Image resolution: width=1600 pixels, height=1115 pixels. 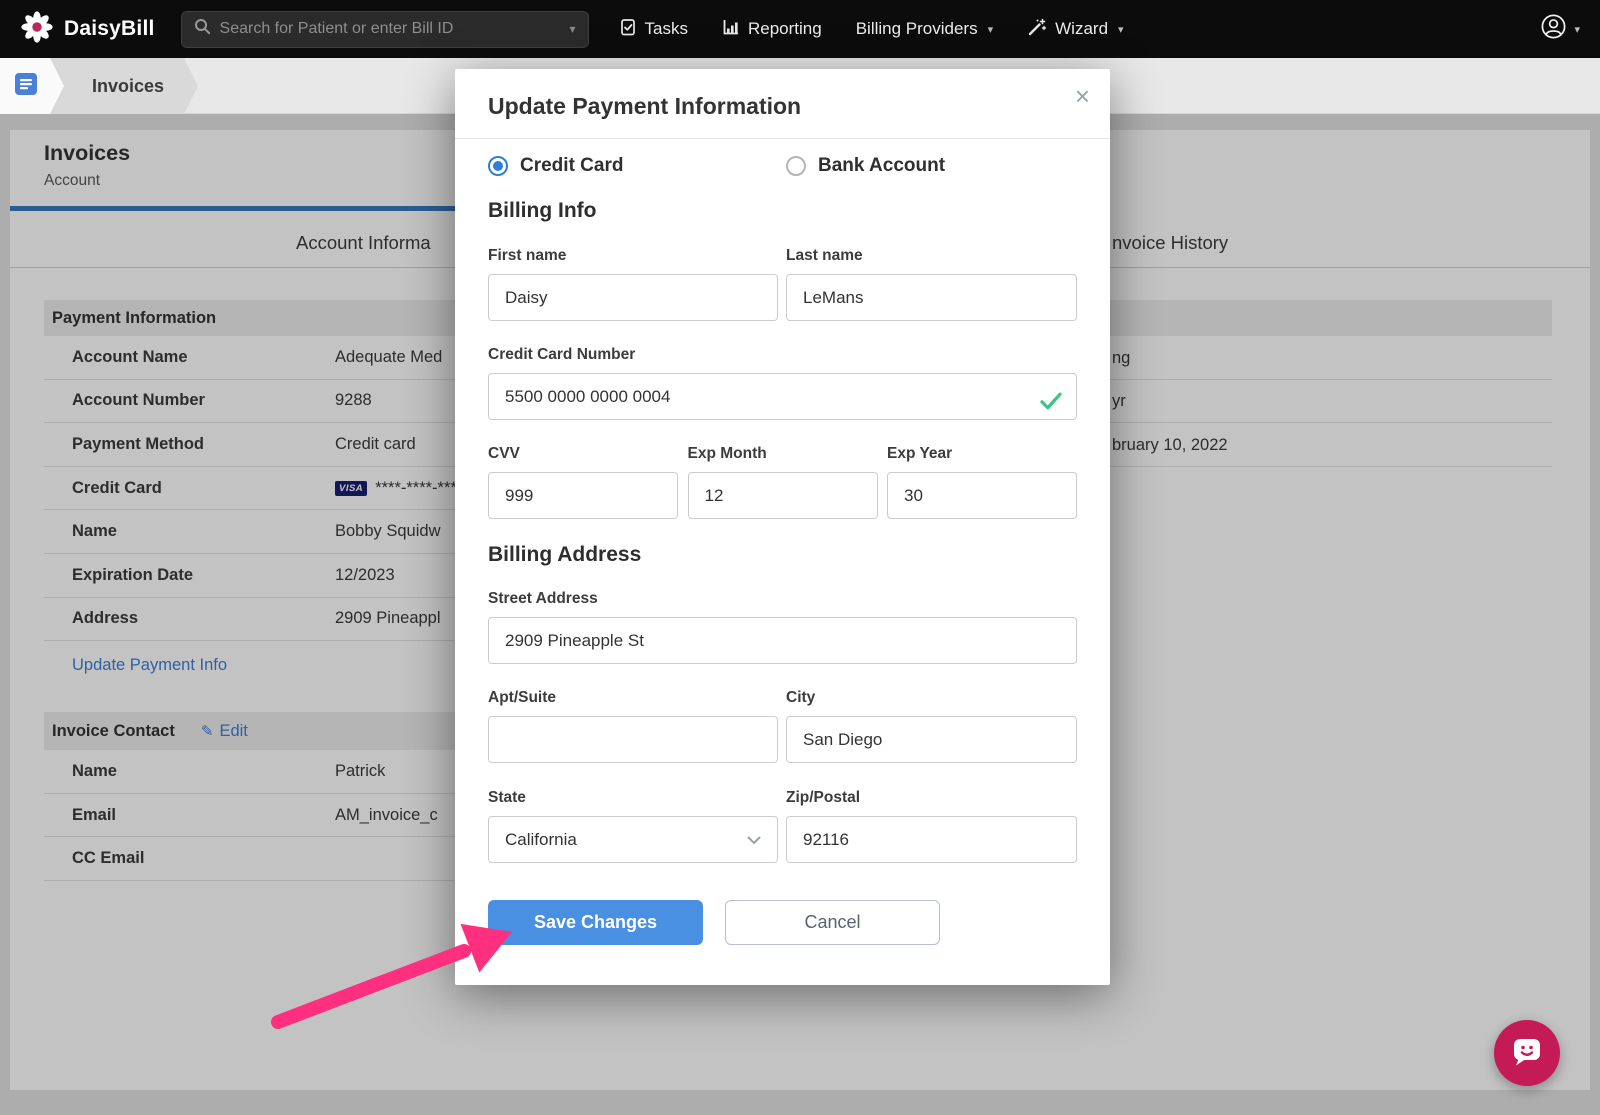 What do you see at coordinates (1082, 28) in the screenshot?
I see `nav-wizard-label: Wizard` at bounding box center [1082, 28].